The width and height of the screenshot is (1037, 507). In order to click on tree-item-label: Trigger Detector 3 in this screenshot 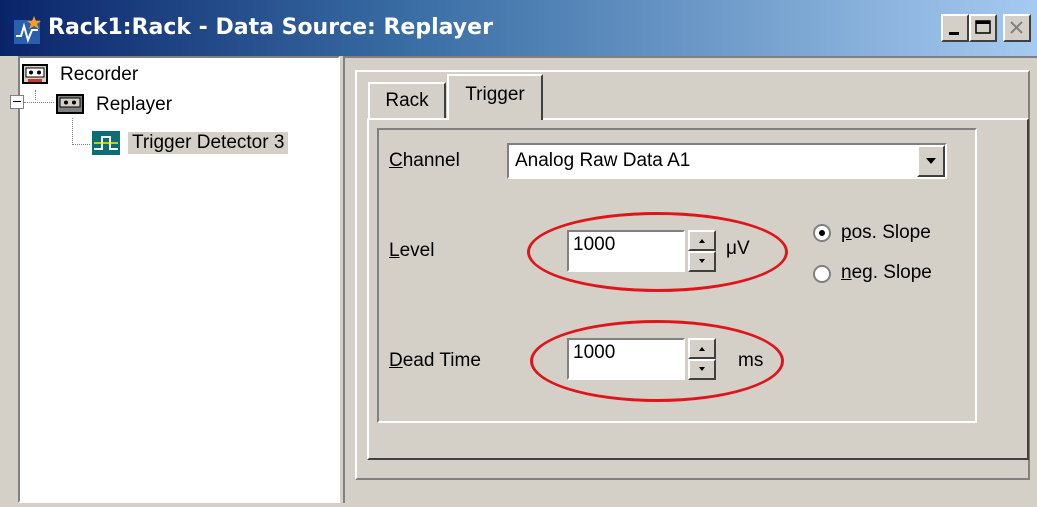, I will do `click(208, 143)`.